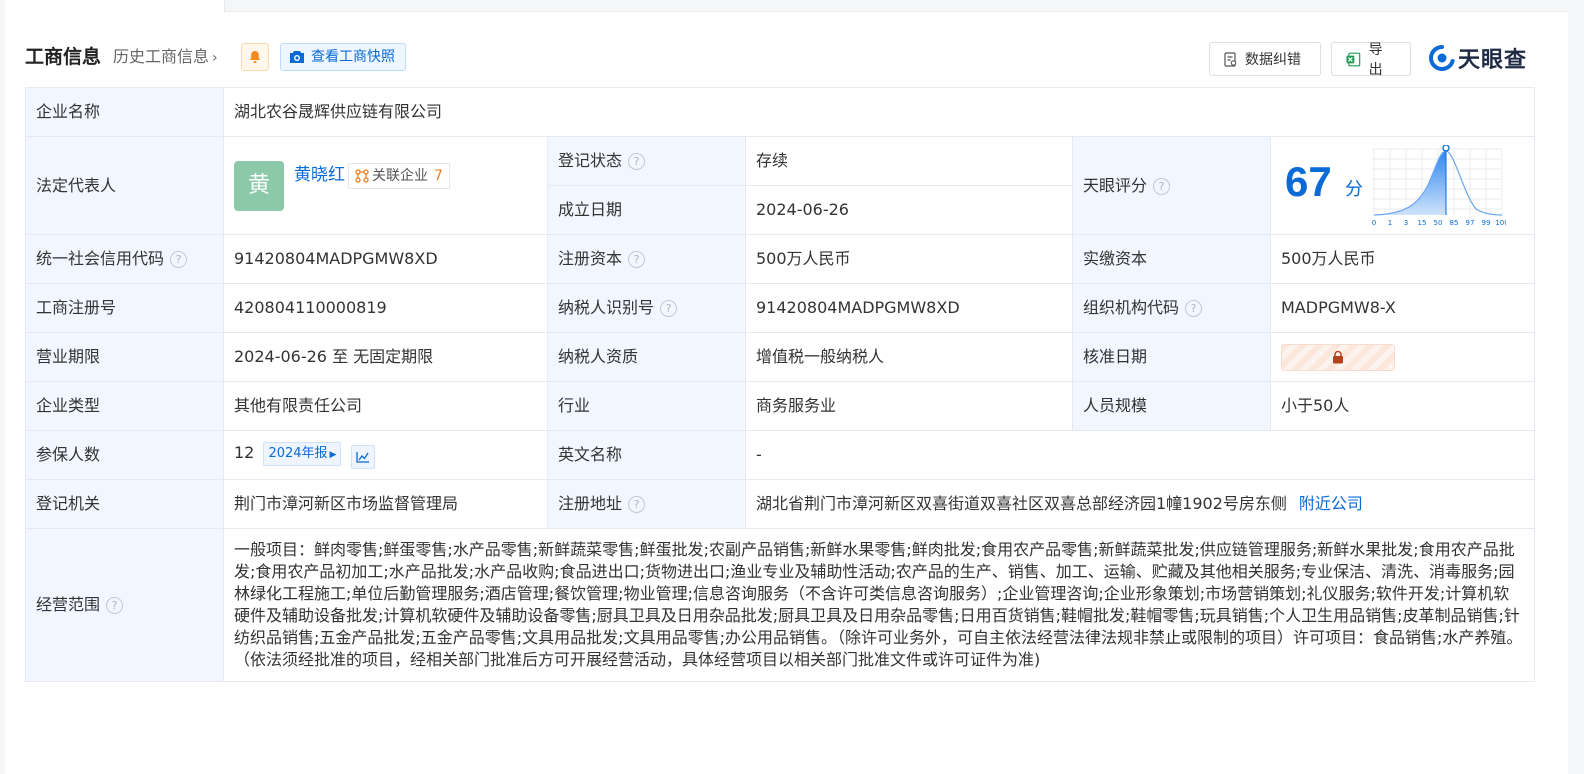  I want to click on reg-capital-label-text: 注册资本, so click(590, 258).